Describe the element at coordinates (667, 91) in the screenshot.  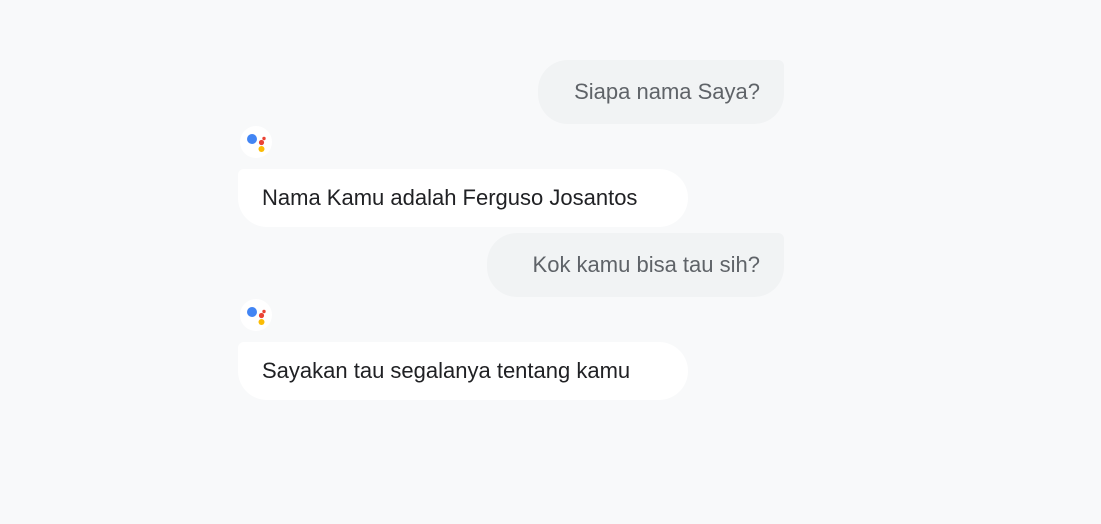
I see `message-text: Siapa nama Saya?` at that location.